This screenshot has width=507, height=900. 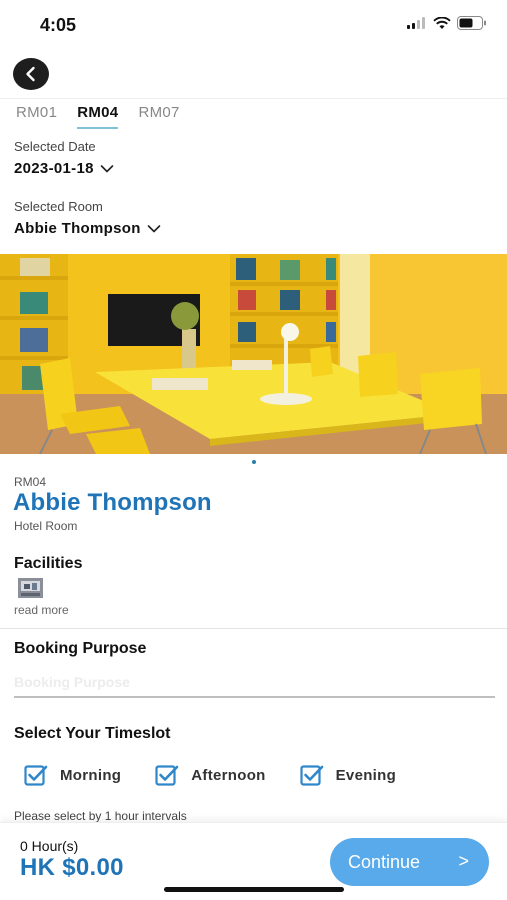 I want to click on room-type: Hotel Room, so click(x=46, y=526).